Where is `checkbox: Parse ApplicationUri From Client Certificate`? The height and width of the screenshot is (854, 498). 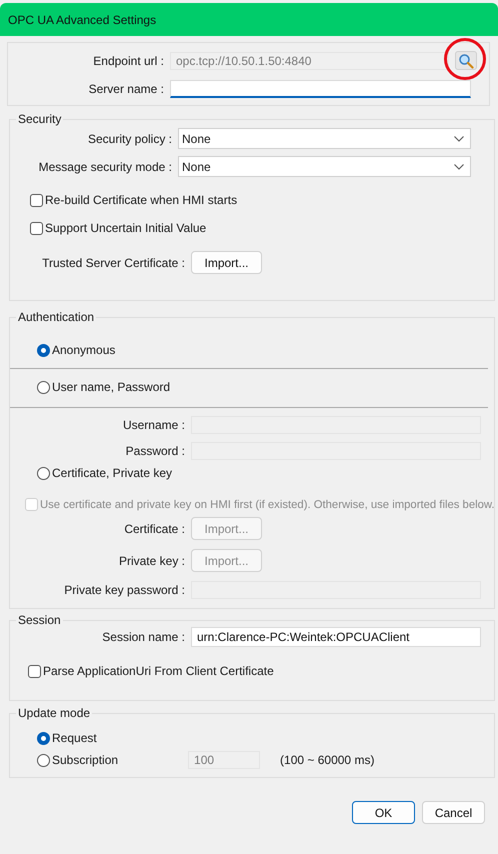
checkbox: Parse ApplicationUri From Client Certificate is located at coordinates (261, 671).